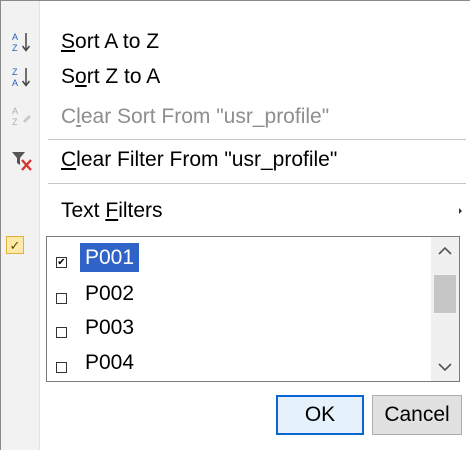 The height and width of the screenshot is (450, 470). I want to click on menu-item-text-filters: Text Filters, so click(254, 211).